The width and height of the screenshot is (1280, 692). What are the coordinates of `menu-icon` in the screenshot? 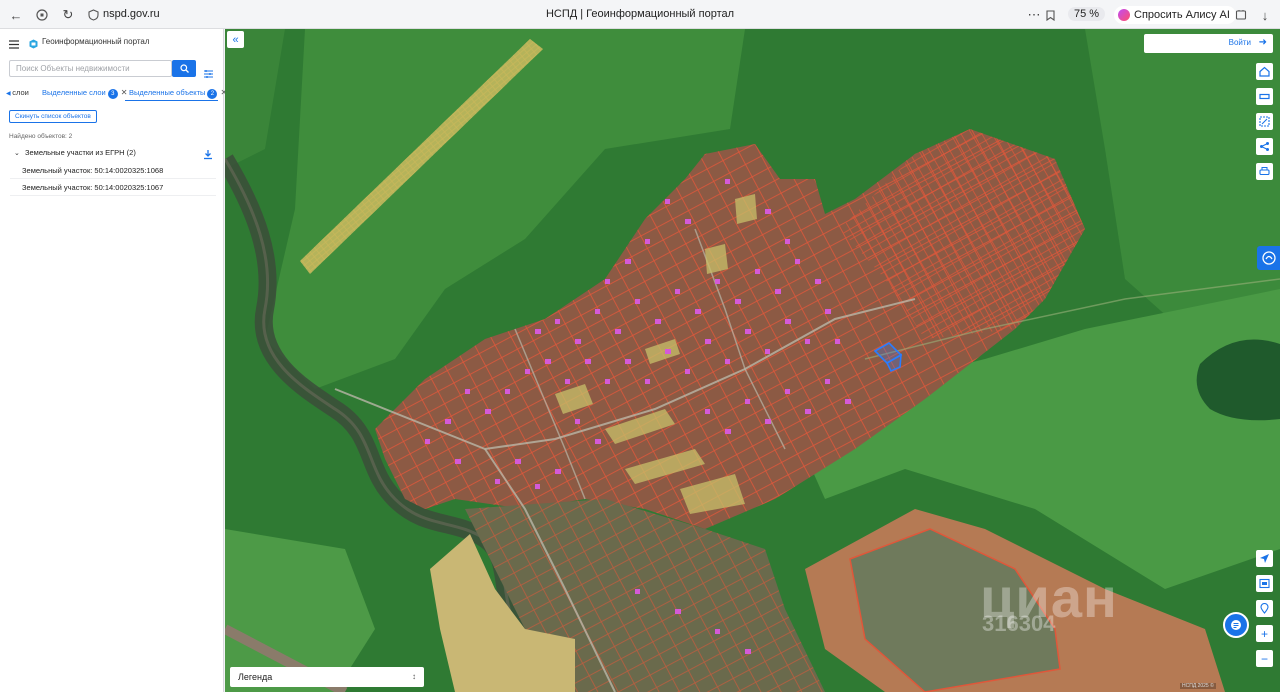 It's located at (14, 42).